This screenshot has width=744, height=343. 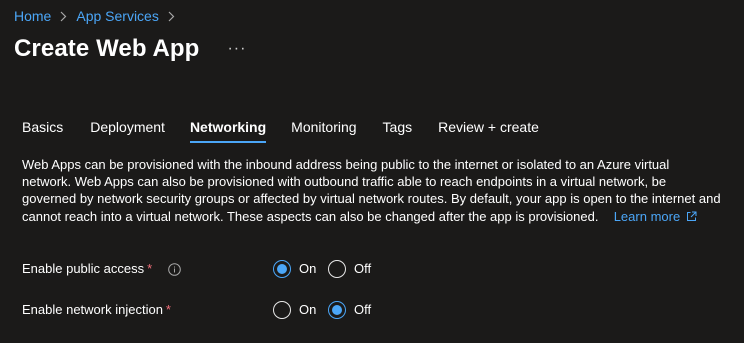 I want to click on external-link-icon, so click(x=691, y=217).